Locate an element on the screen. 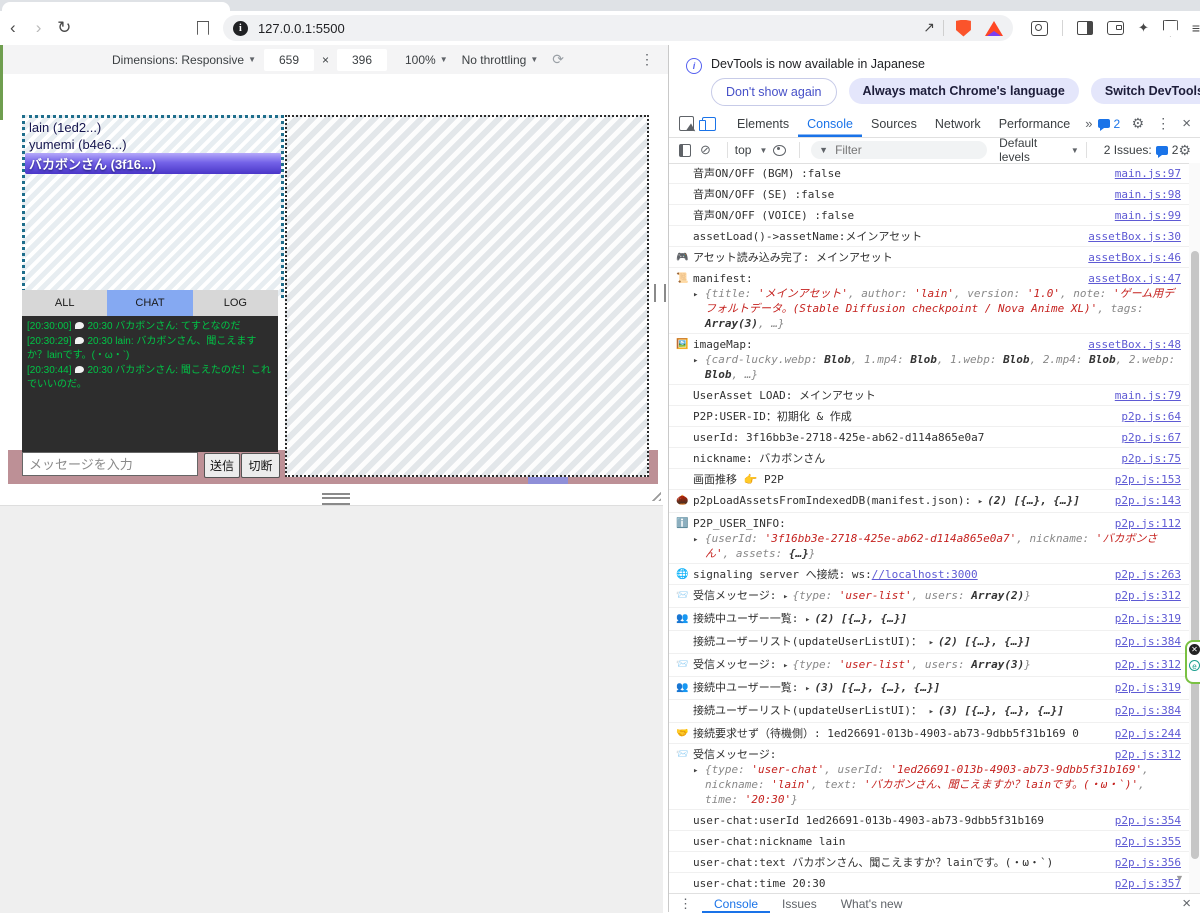 This screenshot has width=1200, height=913. share-icon: ↗ is located at coordinates (929, 27).